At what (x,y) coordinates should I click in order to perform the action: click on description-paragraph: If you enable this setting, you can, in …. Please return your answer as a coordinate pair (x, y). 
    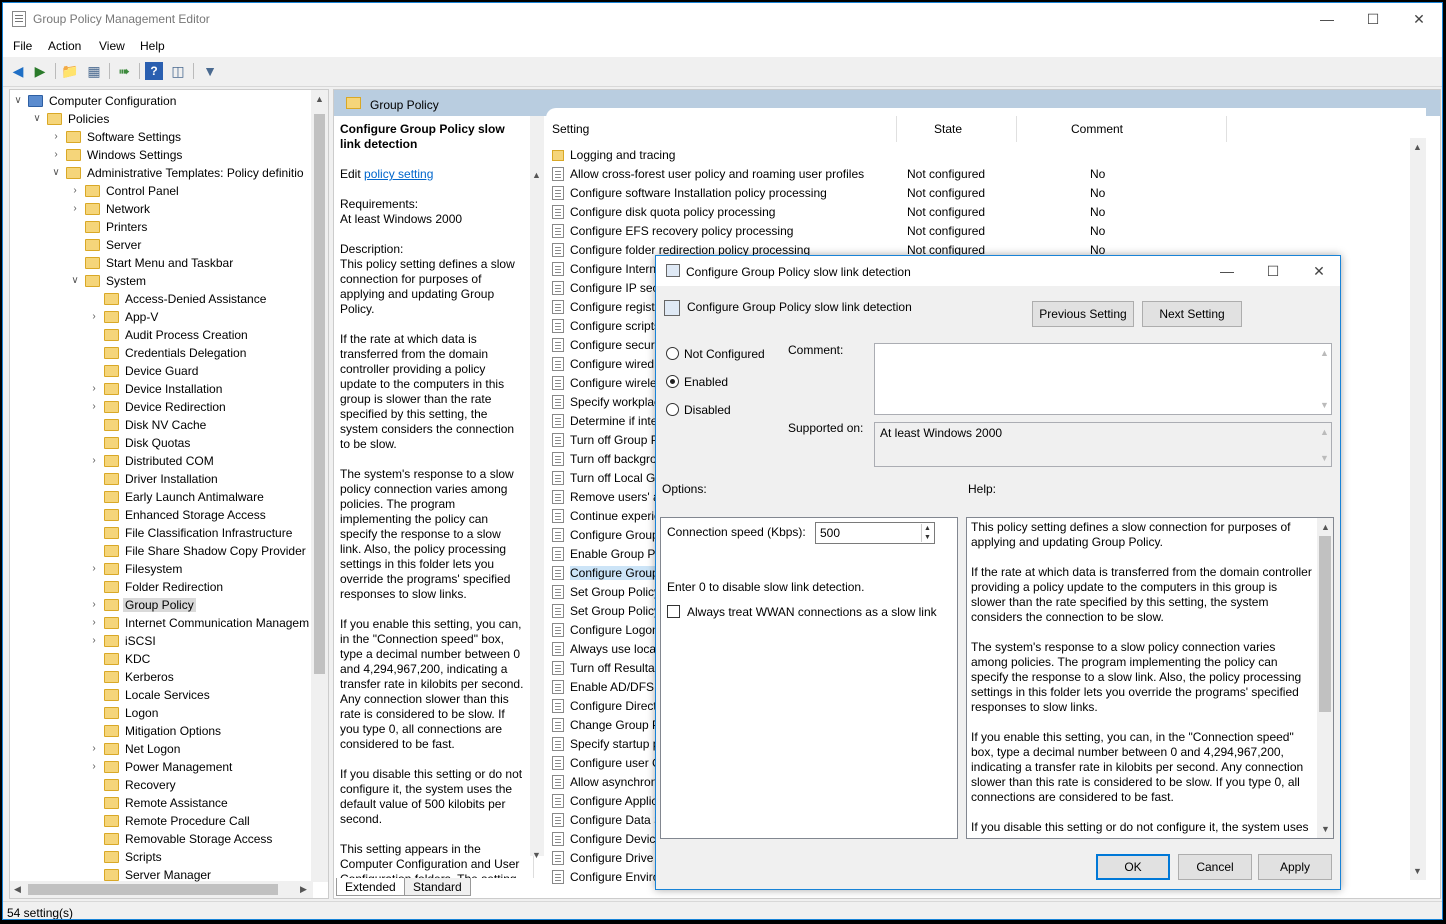
    Looking at the image, I should click on (432, 684).